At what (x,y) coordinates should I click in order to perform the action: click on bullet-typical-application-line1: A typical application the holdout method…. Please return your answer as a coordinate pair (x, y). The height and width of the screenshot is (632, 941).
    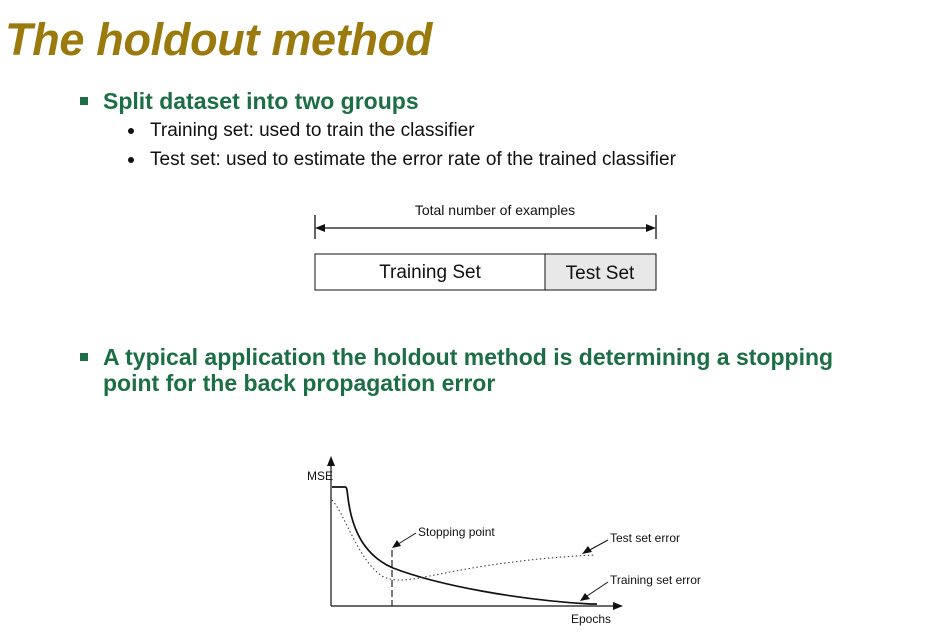
    Looking at the image, I should click on (468, 357).